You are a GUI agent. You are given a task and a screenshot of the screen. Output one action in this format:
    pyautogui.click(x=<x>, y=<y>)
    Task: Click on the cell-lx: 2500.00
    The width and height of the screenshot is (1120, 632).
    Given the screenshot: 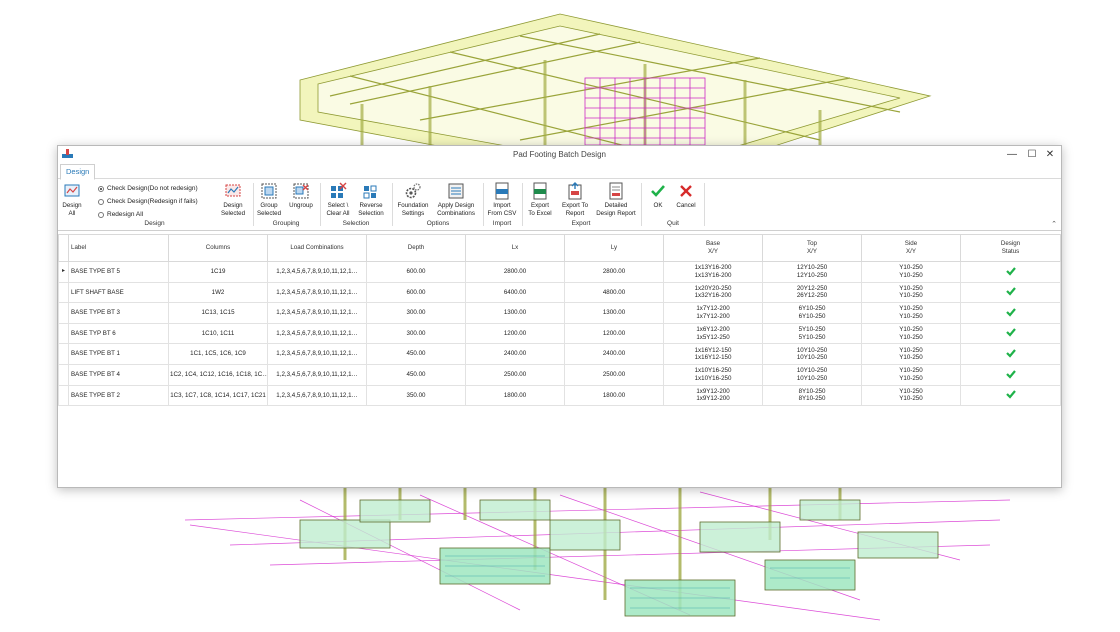 What is the action you would take?
    pyautogui.click(x=515, y=374)
    